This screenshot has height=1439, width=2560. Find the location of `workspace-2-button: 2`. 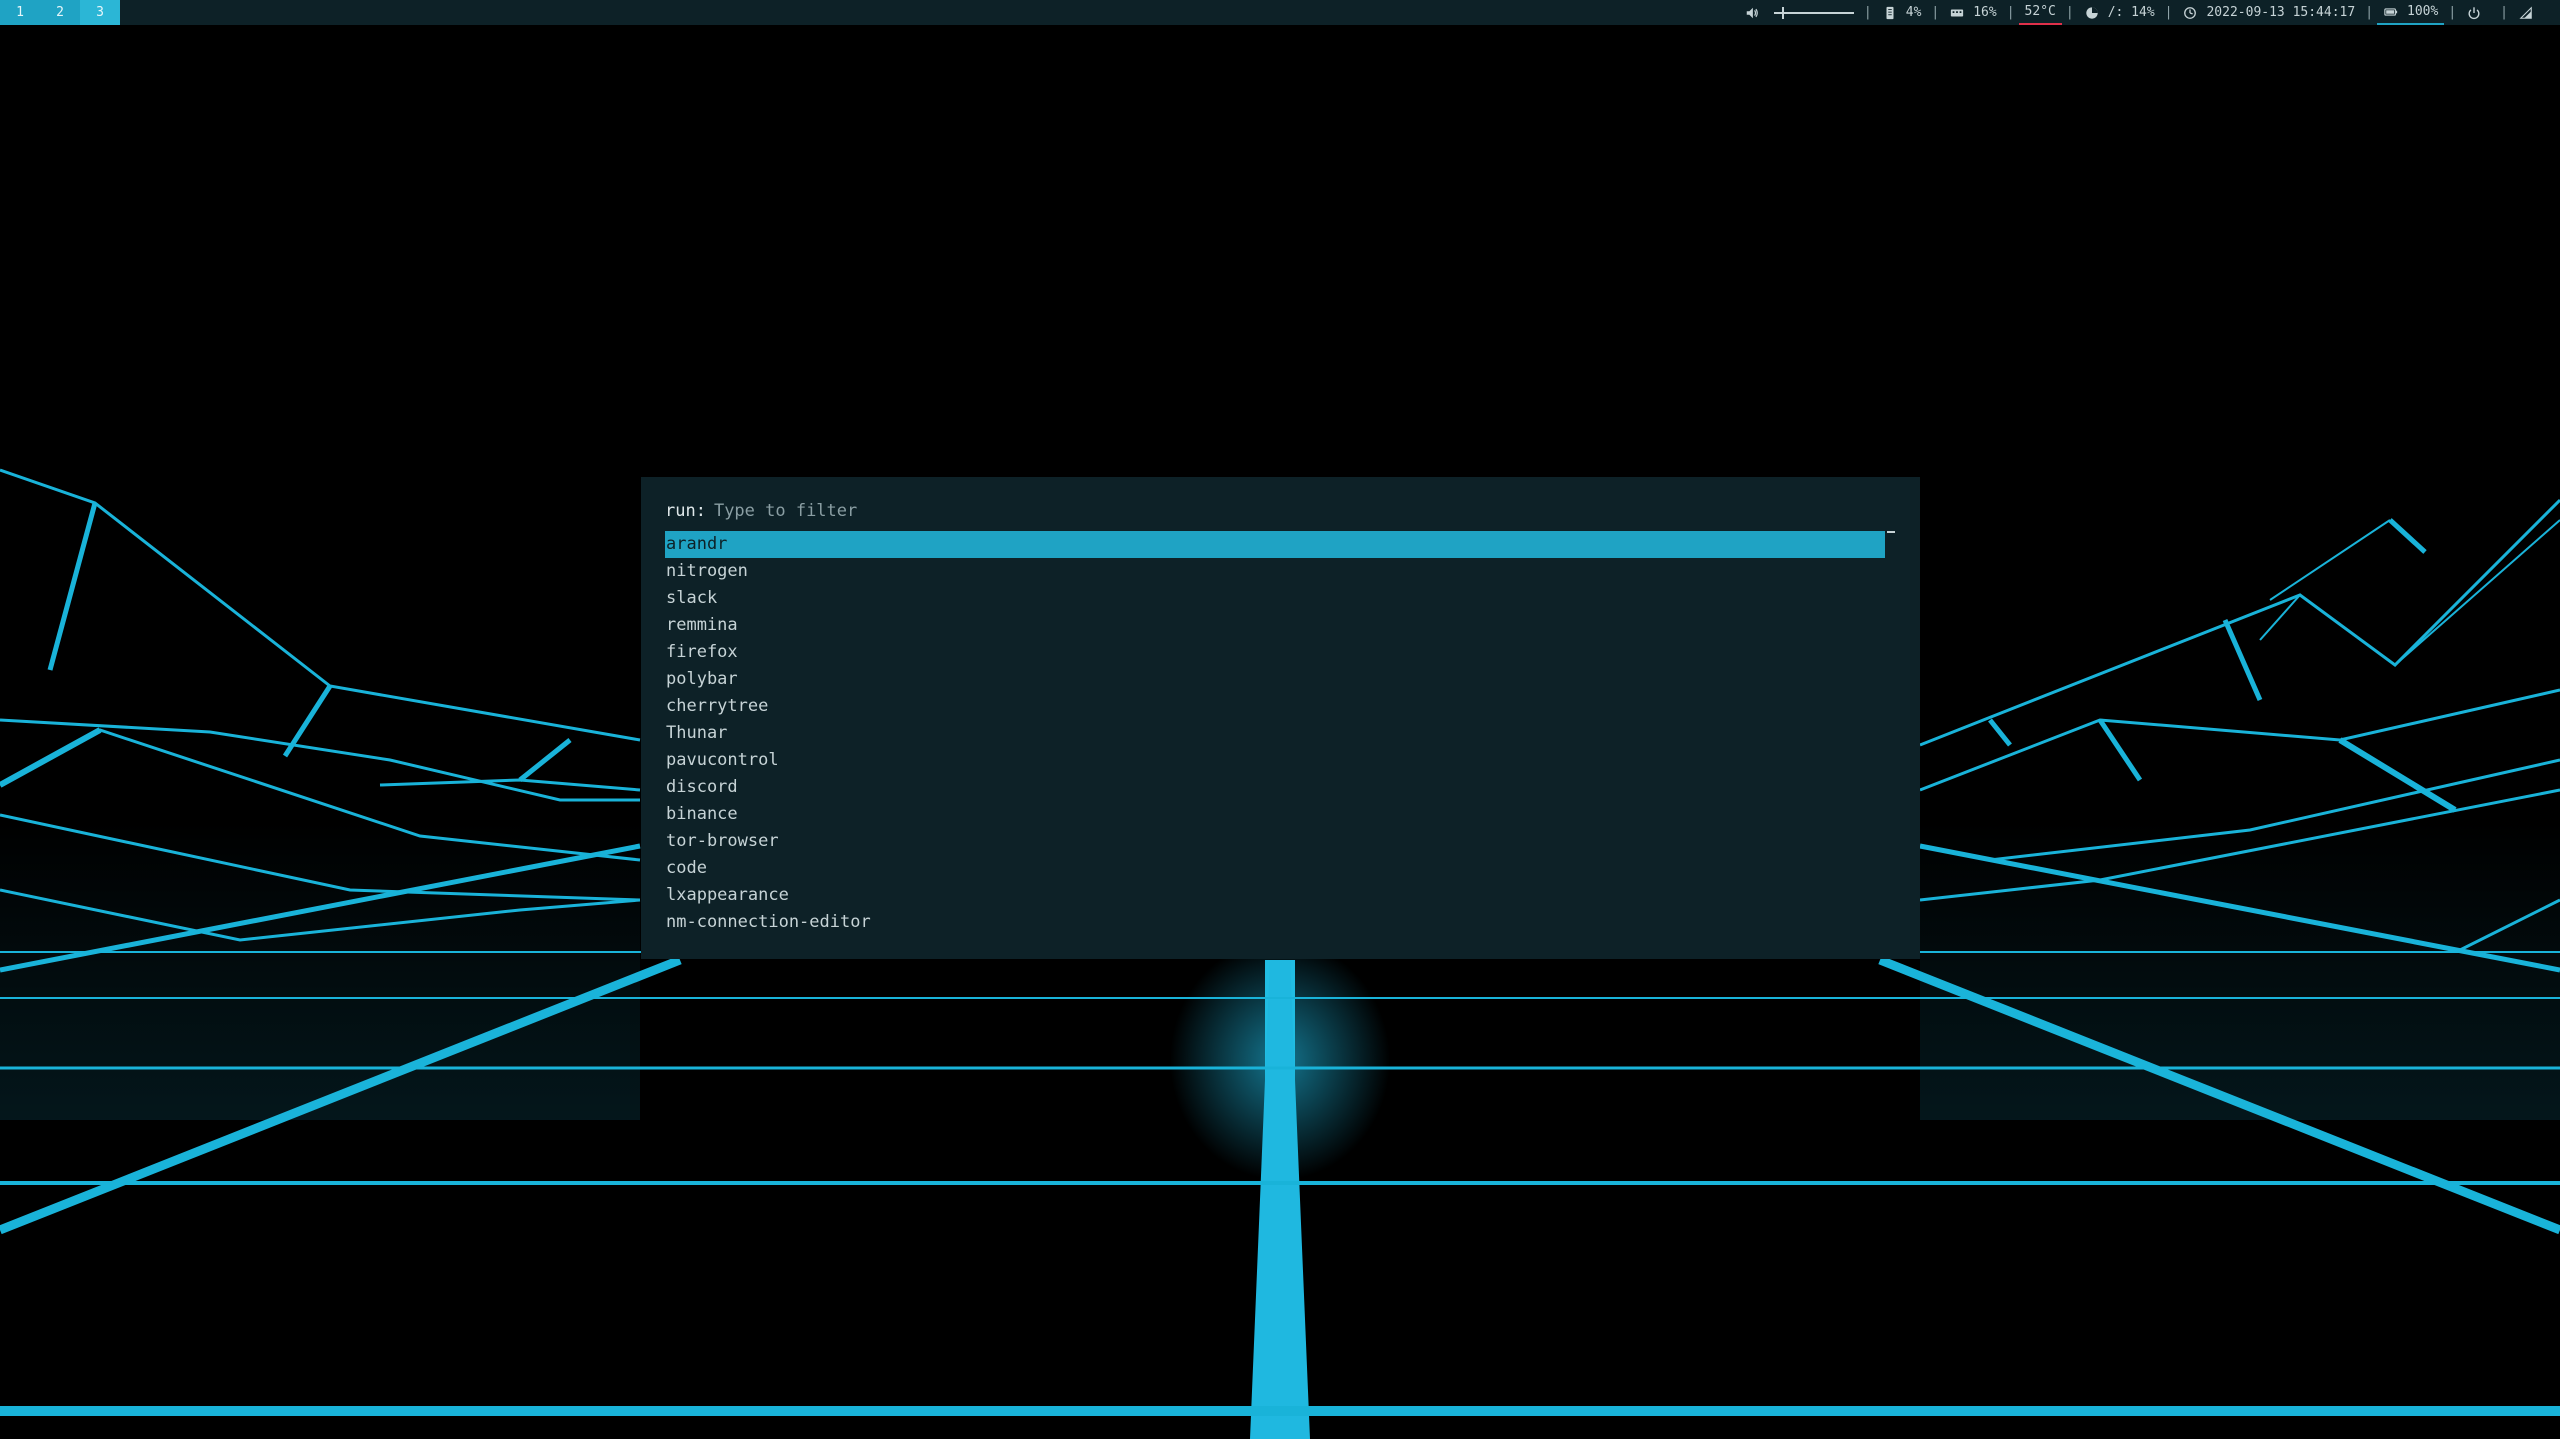

workspace-2-button: 2 is located at coordinates (60, 12).